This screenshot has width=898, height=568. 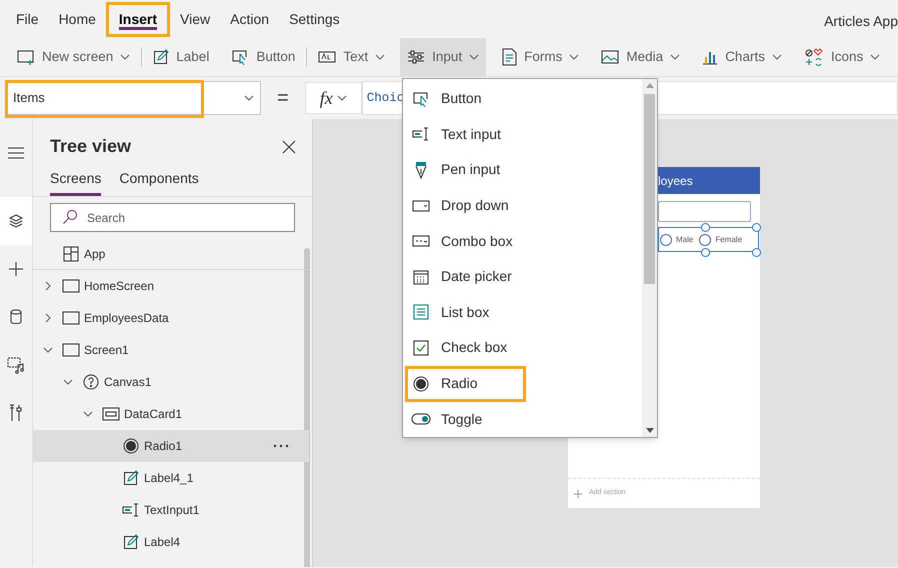 What do you see at coordinates (283, 98) in the screenshot?
I see `equals-sign: =` at bounding box center [283, 98].